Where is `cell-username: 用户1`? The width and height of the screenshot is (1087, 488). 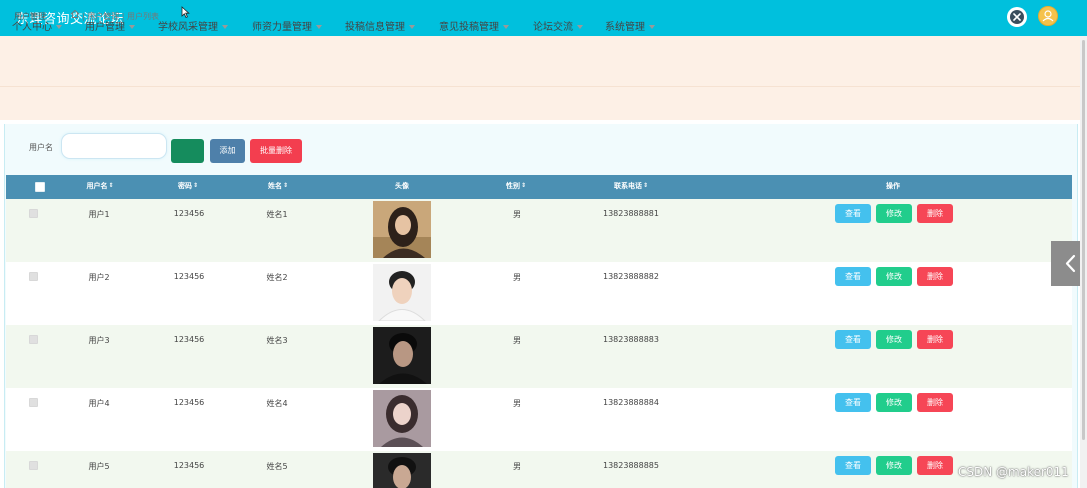
cell-username: 用户1 is located at coordinates (99, 214).